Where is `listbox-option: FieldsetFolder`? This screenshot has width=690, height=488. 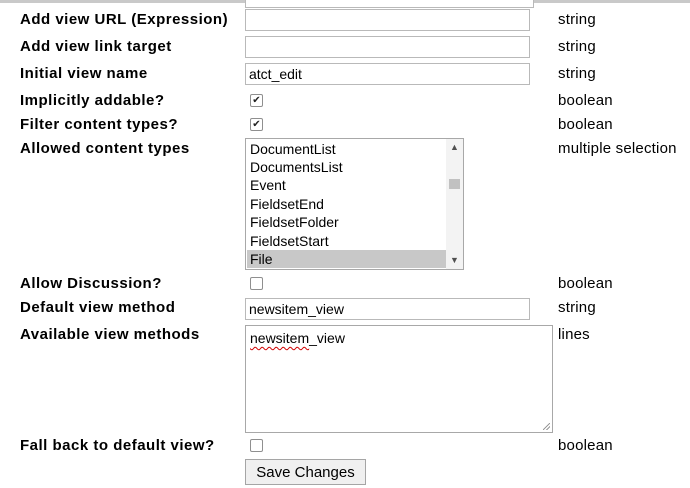 listbox-option: FieldsetFolder is located at coordinates (346, 222).